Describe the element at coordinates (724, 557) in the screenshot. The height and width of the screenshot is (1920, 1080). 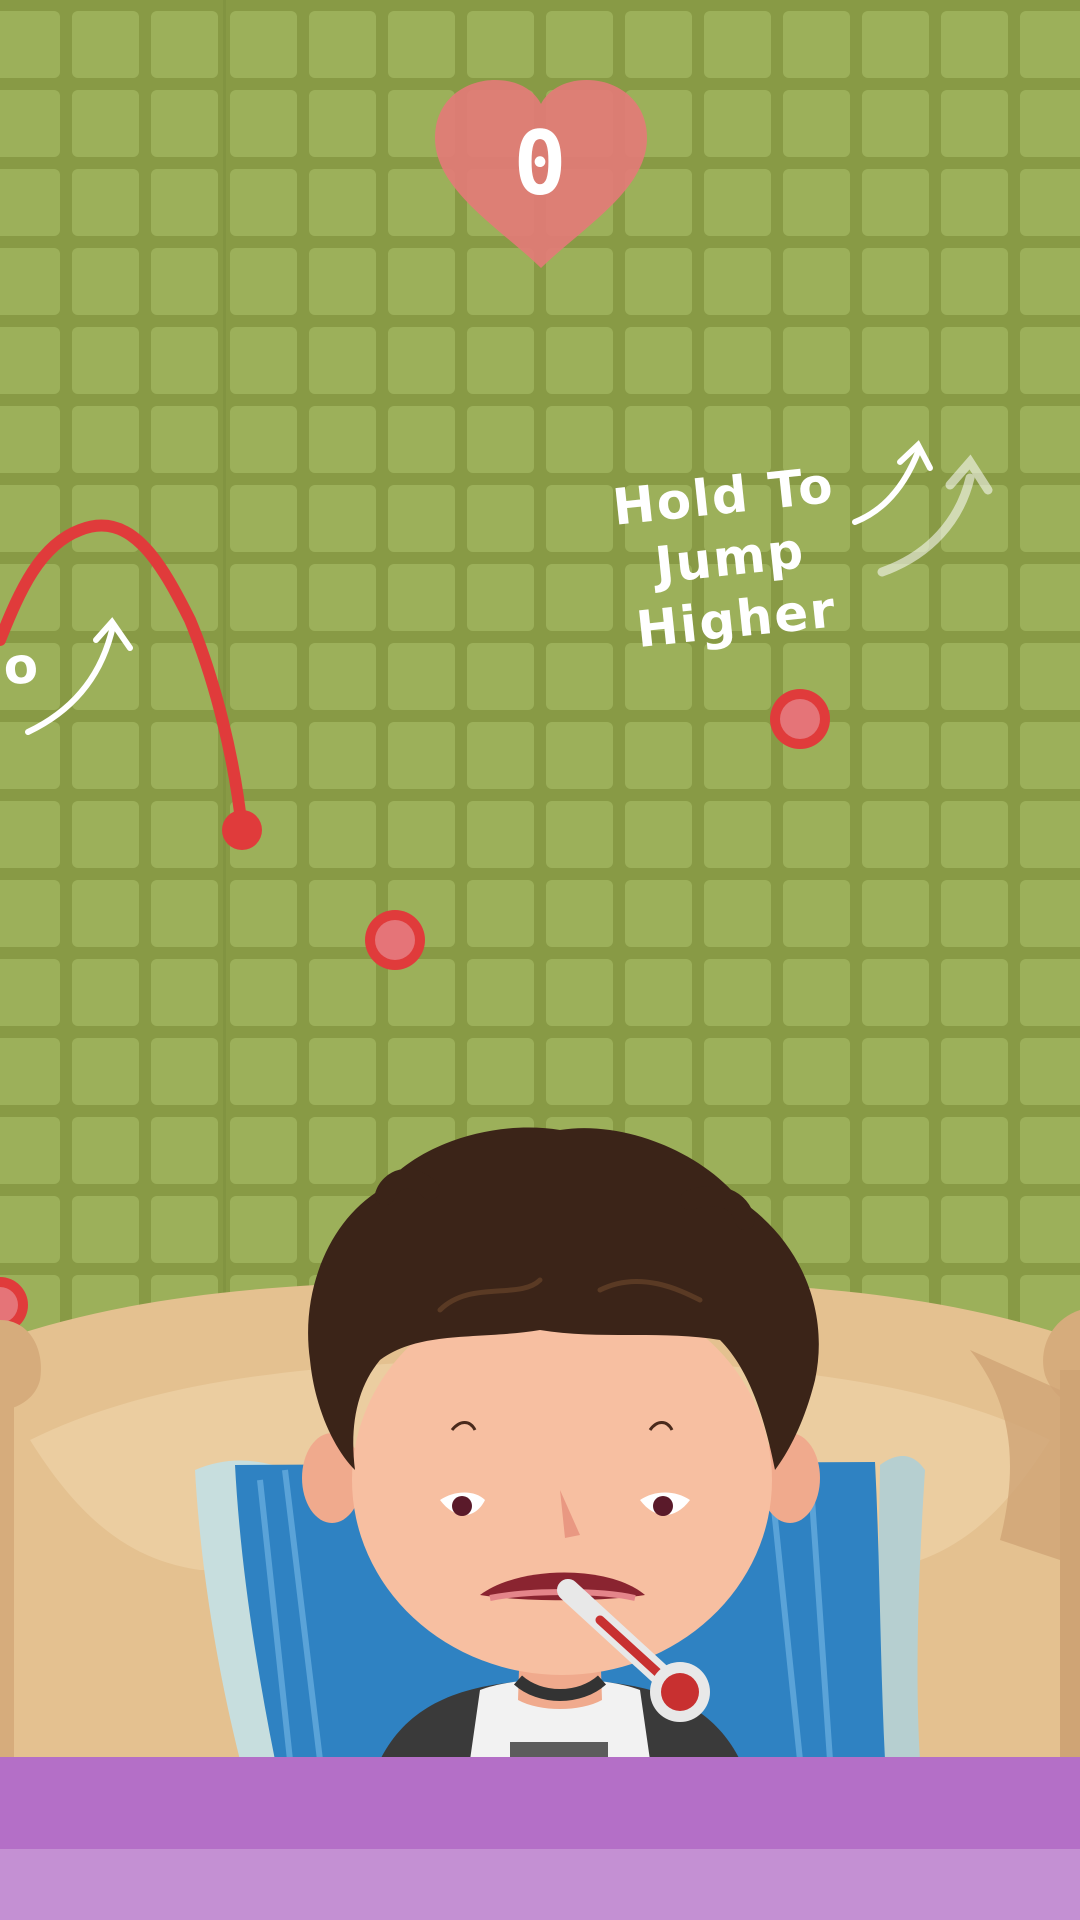
I see `hold-to-jump-hint: Hold To Jump Higher` at that location.